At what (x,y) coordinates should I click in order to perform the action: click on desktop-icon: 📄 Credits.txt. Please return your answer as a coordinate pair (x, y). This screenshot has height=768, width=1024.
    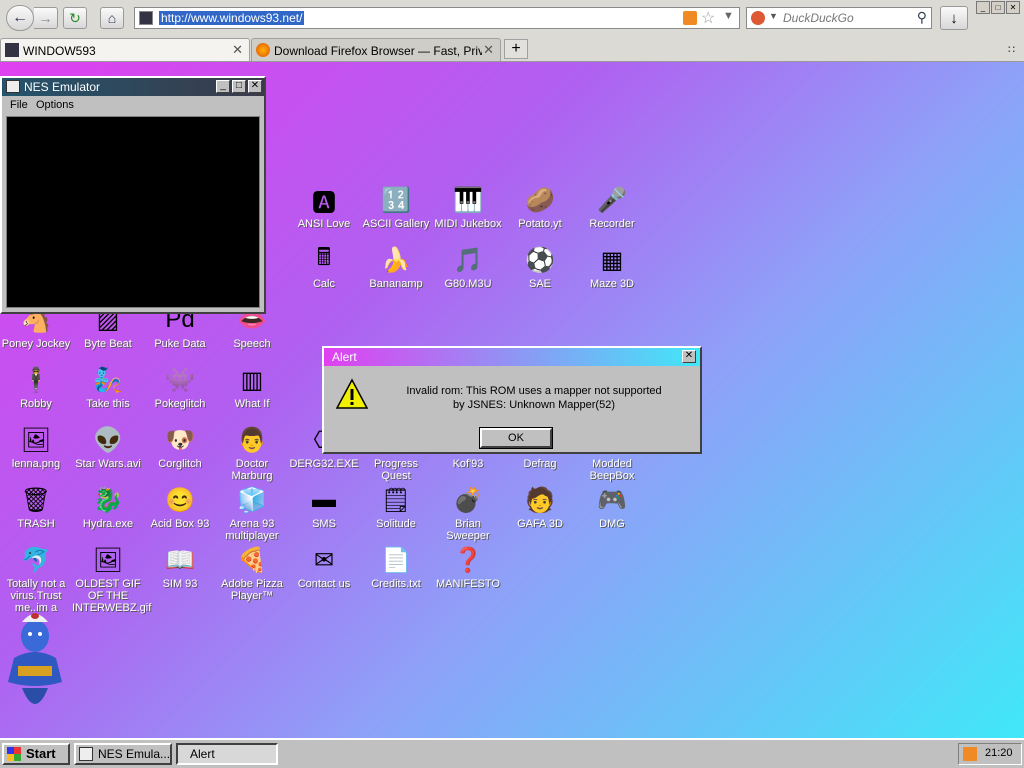
    Looking at the image, I should click on (396, 567).